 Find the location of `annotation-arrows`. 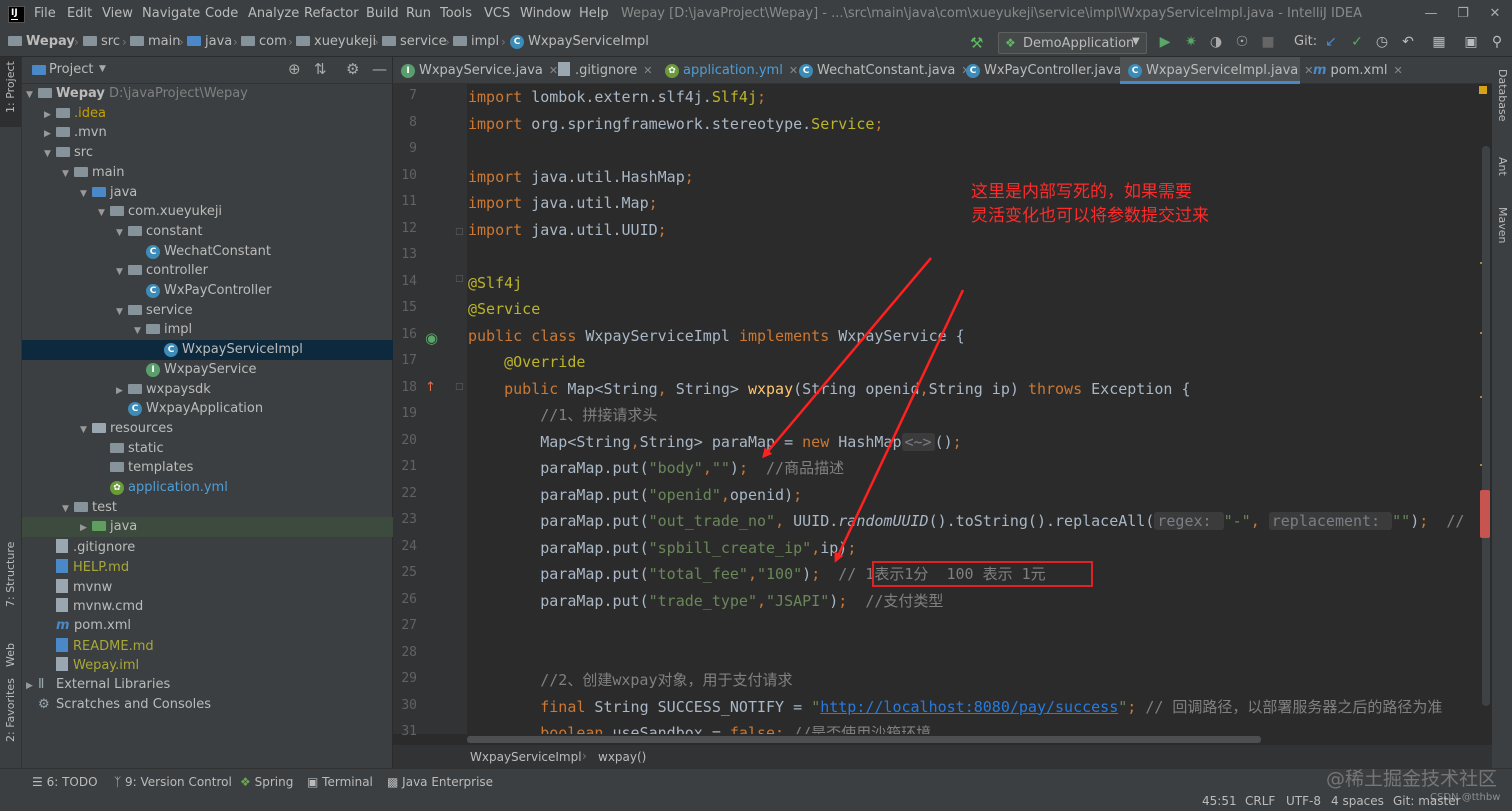

annotation-arrows is located at coordinates (863, 410).